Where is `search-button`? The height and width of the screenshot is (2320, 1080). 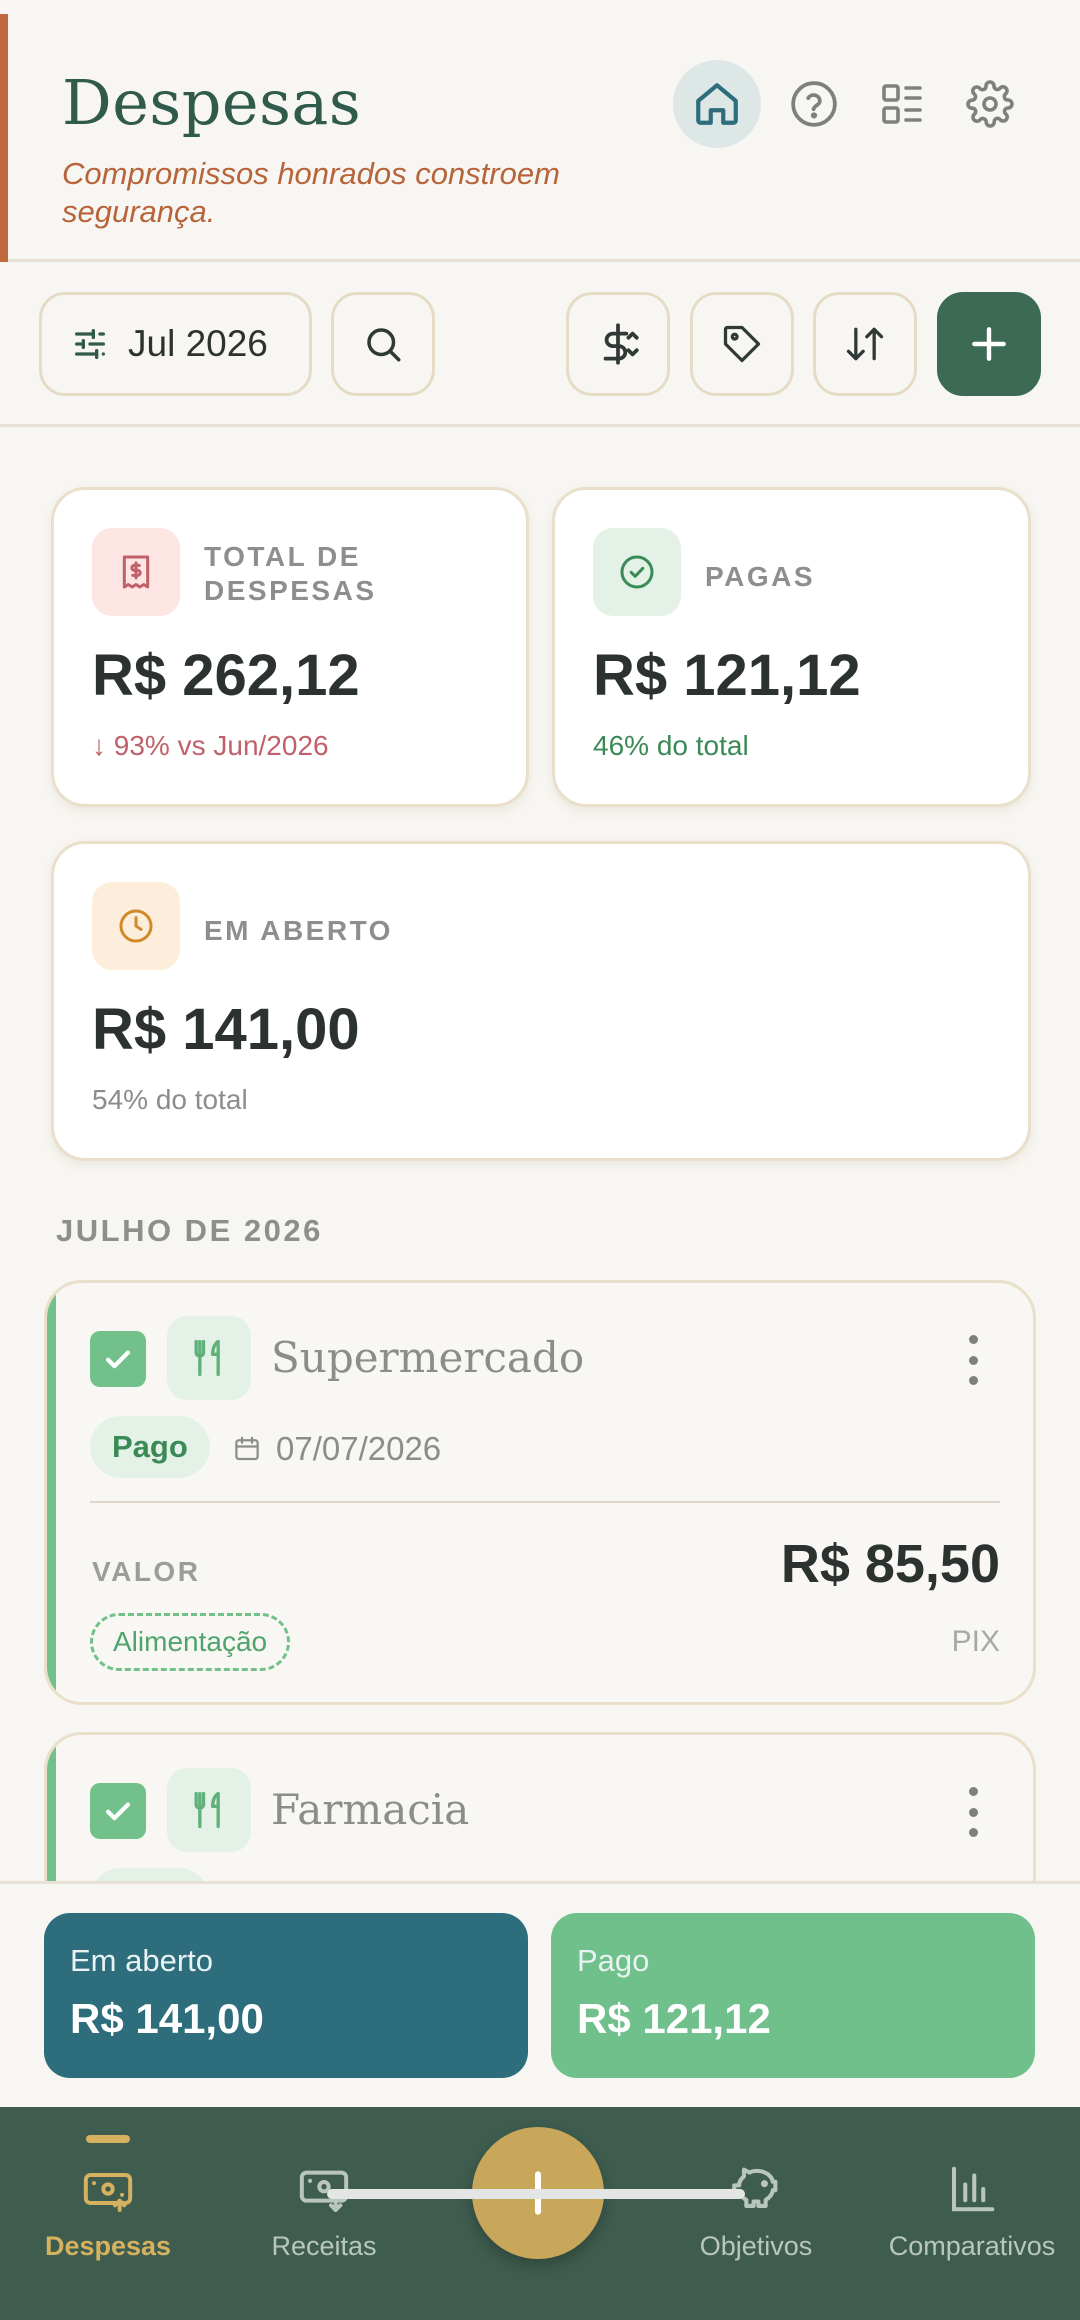 search-button is located at coordinates (383, 344).